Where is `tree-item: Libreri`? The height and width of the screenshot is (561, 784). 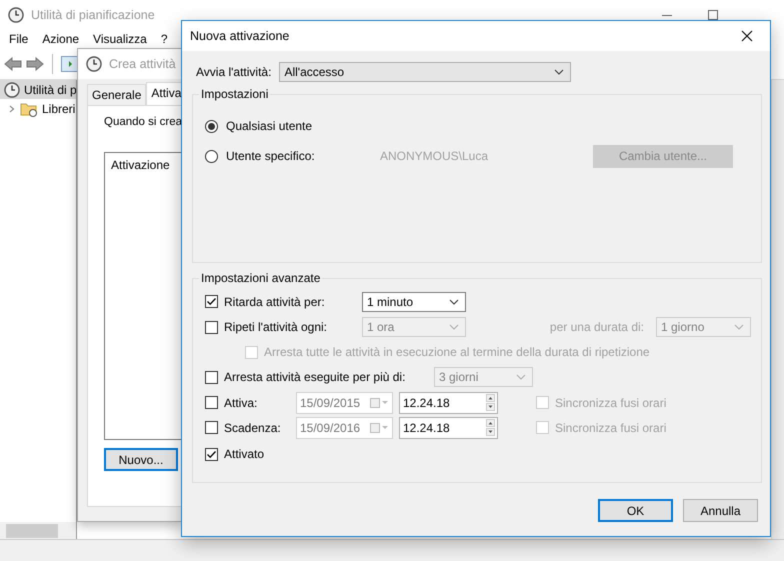 tree-item: Libreri is located at coordinates (38, 108).